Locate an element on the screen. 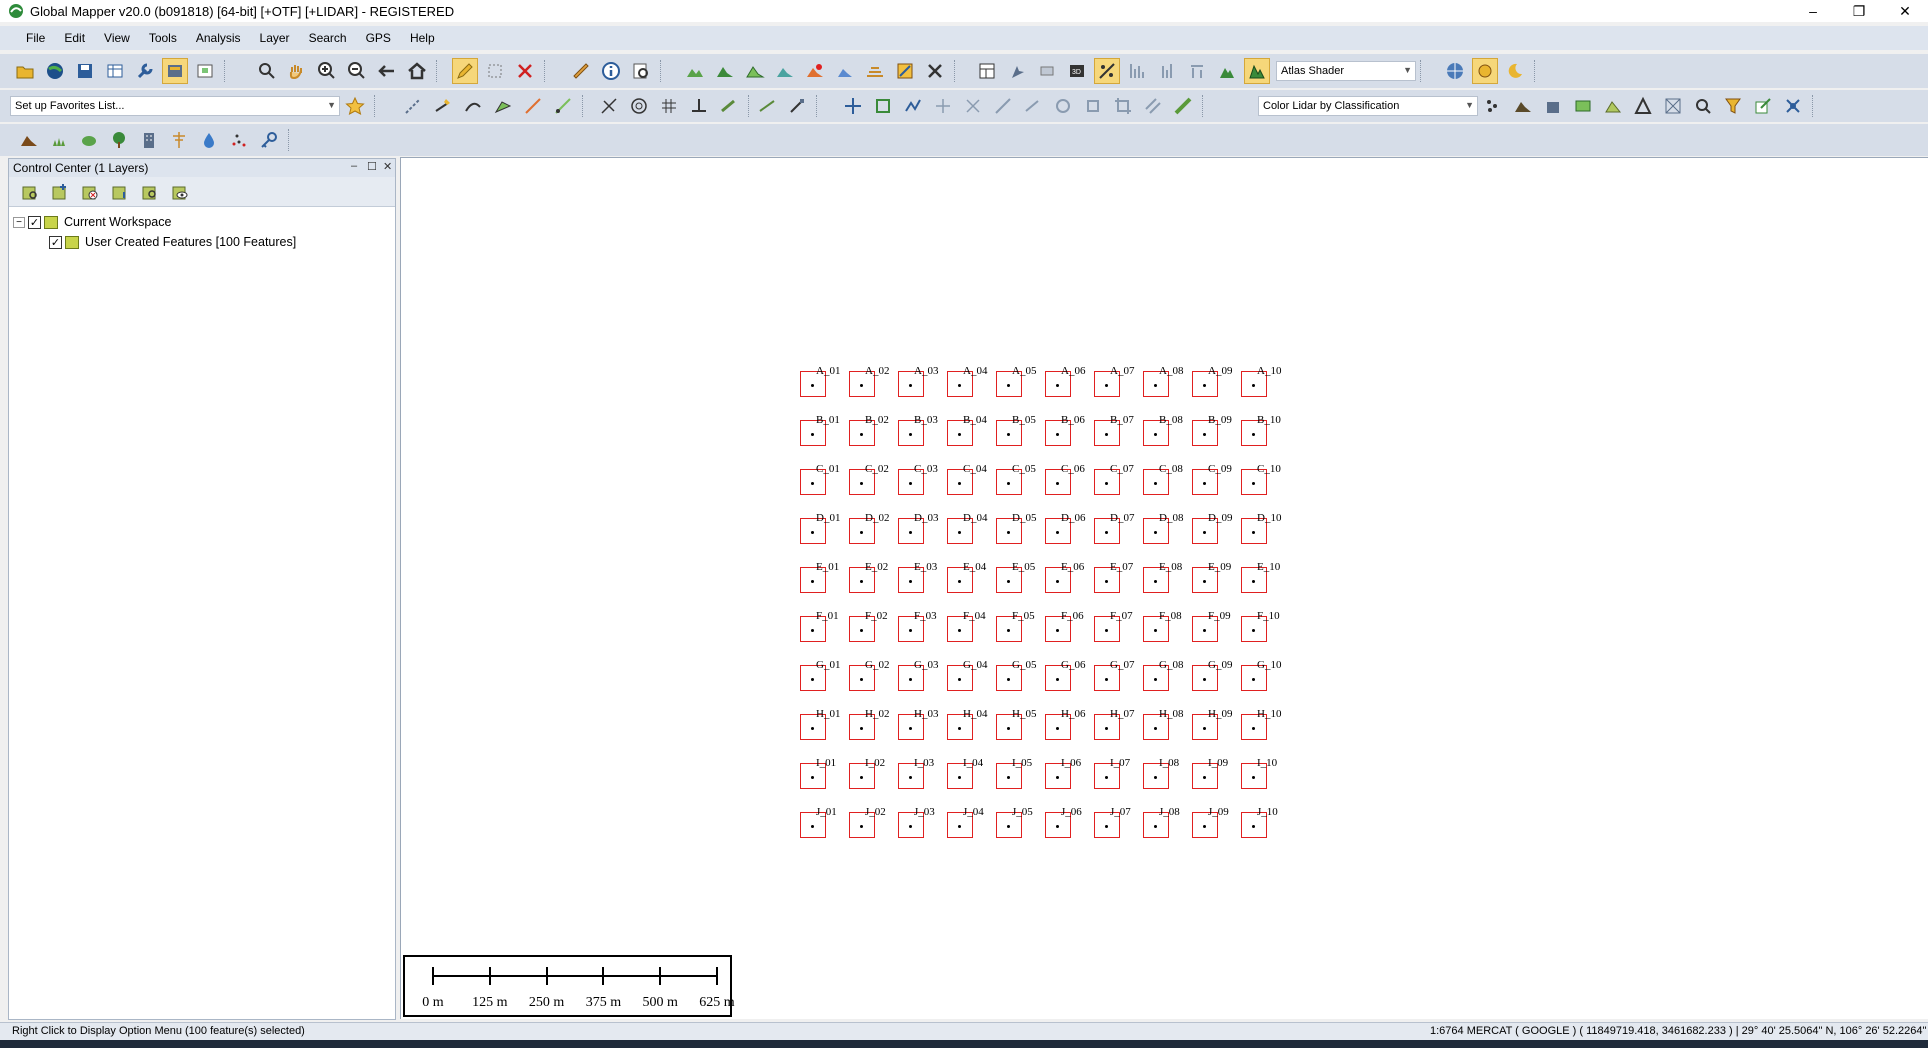 This screenshot has width=1928, height=1048. path-profile-icon is located at coordinates (641, 71).